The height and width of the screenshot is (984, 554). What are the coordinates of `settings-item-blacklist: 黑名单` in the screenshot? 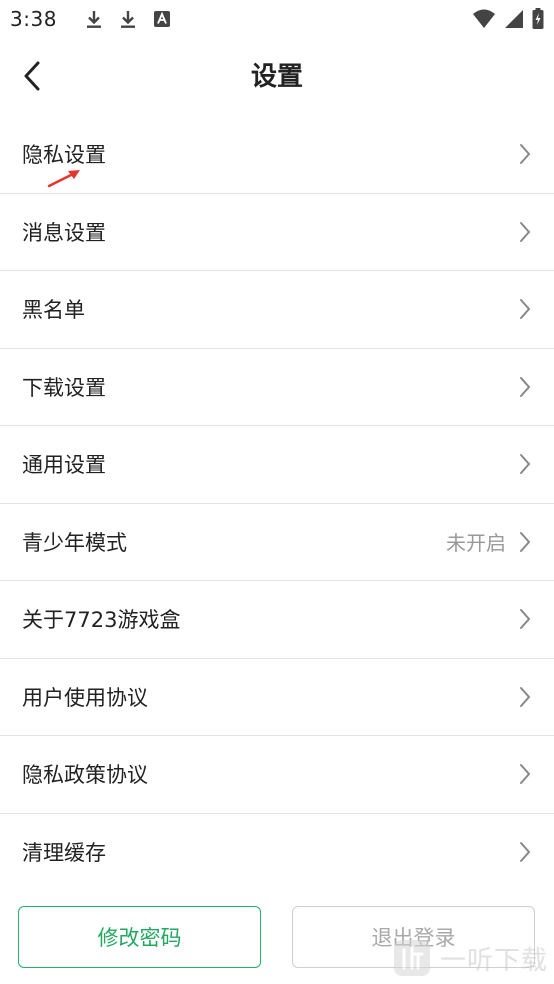 It's located at (277, 310).